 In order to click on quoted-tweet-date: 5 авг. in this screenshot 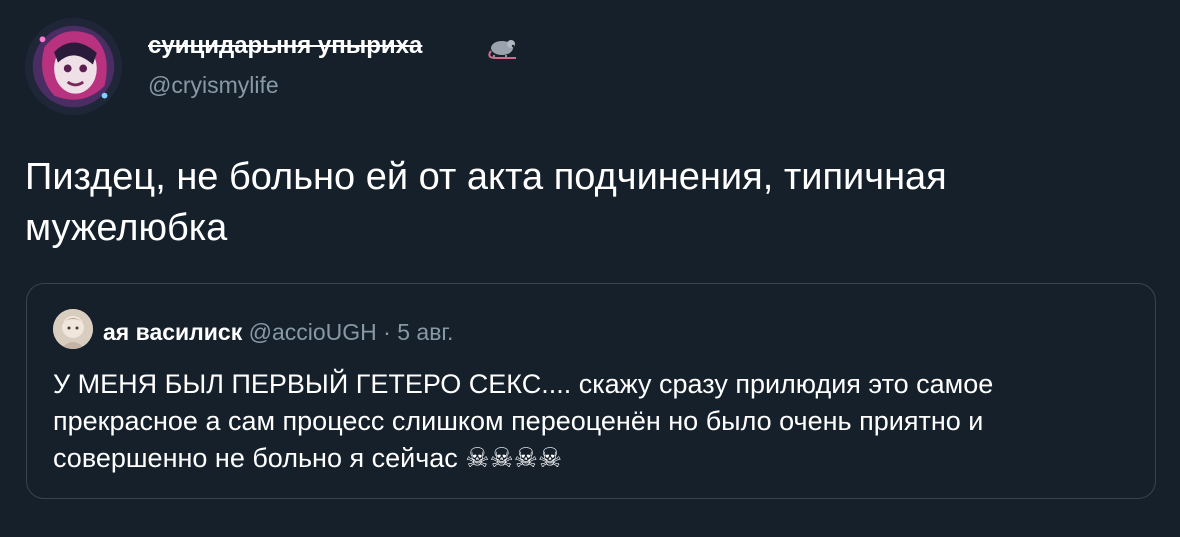, I will do `click(425, 332)`.